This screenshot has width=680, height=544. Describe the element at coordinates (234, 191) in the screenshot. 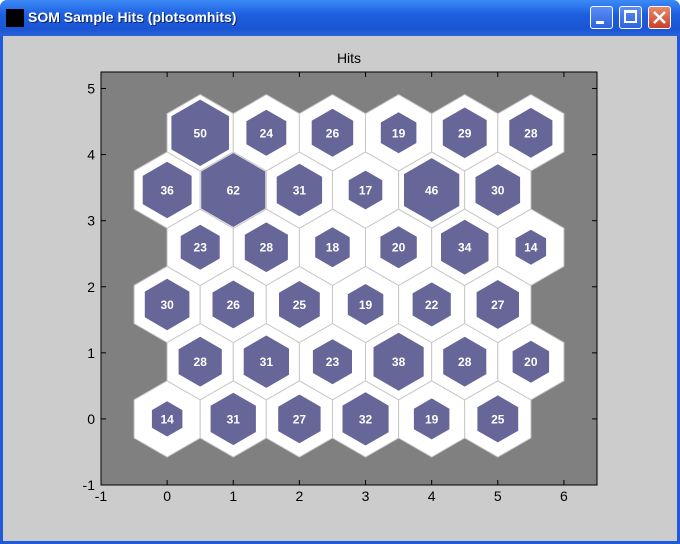

I see `hit-count-label: 62` at that location.